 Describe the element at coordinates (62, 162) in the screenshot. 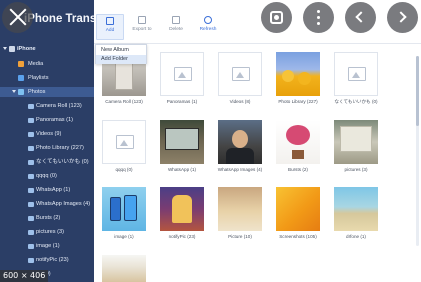

I see `sidebar-album-label: なくてもいいかも (0)` at that location.